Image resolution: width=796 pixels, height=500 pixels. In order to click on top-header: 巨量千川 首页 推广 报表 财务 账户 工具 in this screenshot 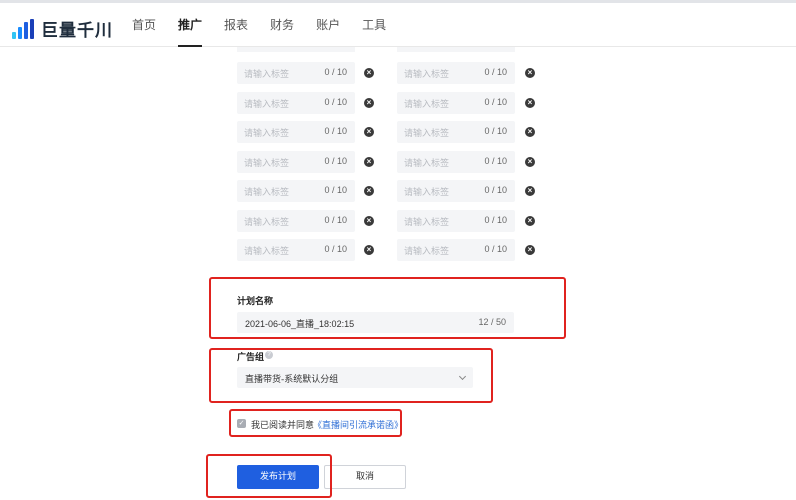, I will do `click(398, 25)`.